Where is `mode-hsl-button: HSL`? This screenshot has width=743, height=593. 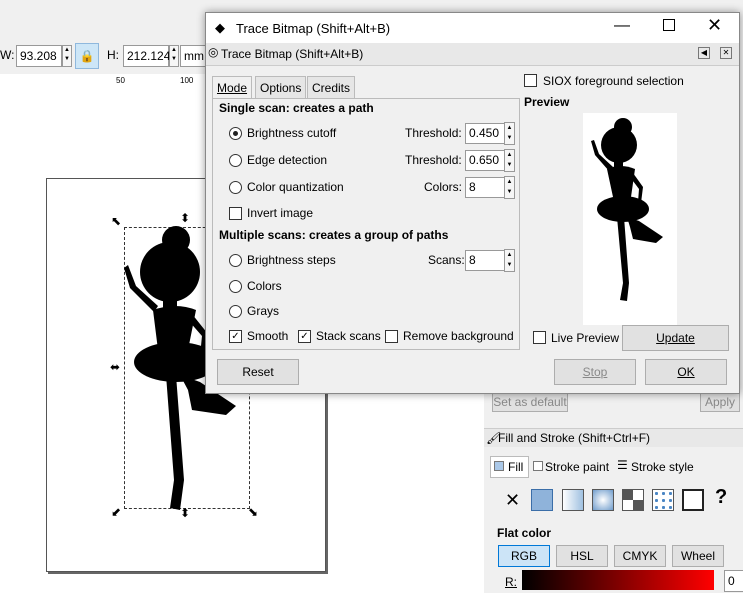
mode-hsl-button: HSL is located at coordinates (582, 556).